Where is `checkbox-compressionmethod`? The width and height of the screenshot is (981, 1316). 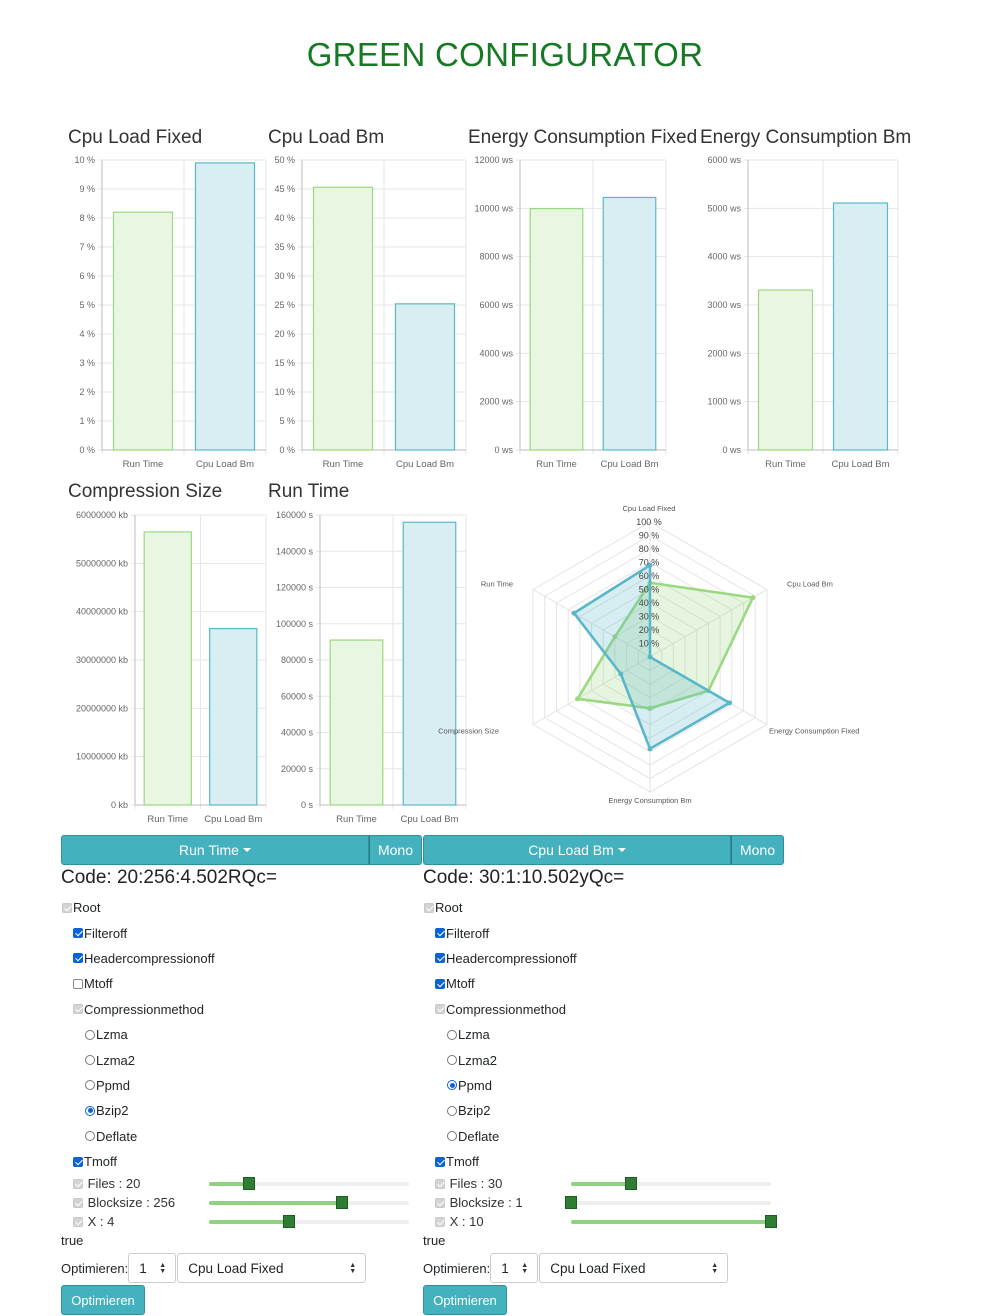 checkbox-compressionmethod is located at coordinates (440, 1009).